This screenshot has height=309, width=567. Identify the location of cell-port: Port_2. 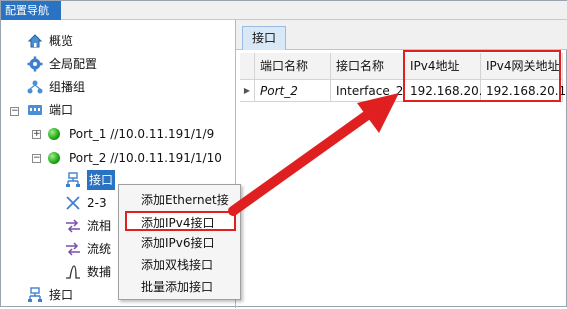
(293, 91).